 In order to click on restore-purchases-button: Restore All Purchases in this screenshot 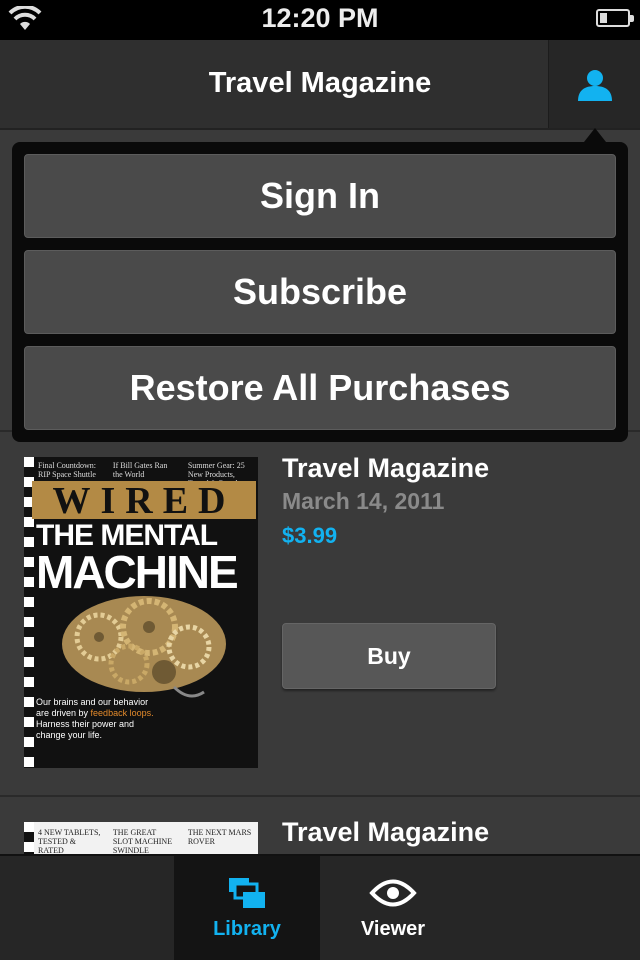, I will do `click(320, 388)`.